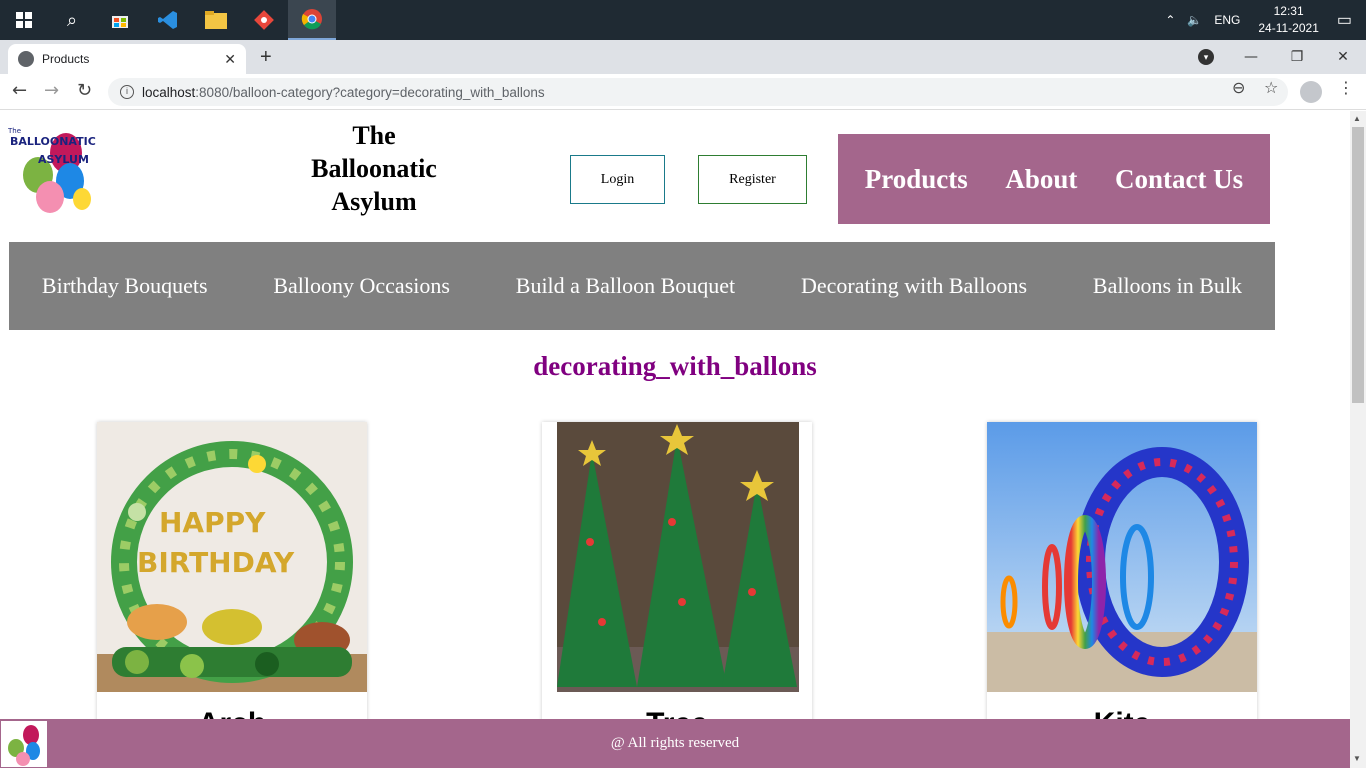  Describe the element at coordinates (683, 57) in the screenshot. I see `browser-tabstrip: Products ✕ + ▾ — ❐ ✕` at that location.